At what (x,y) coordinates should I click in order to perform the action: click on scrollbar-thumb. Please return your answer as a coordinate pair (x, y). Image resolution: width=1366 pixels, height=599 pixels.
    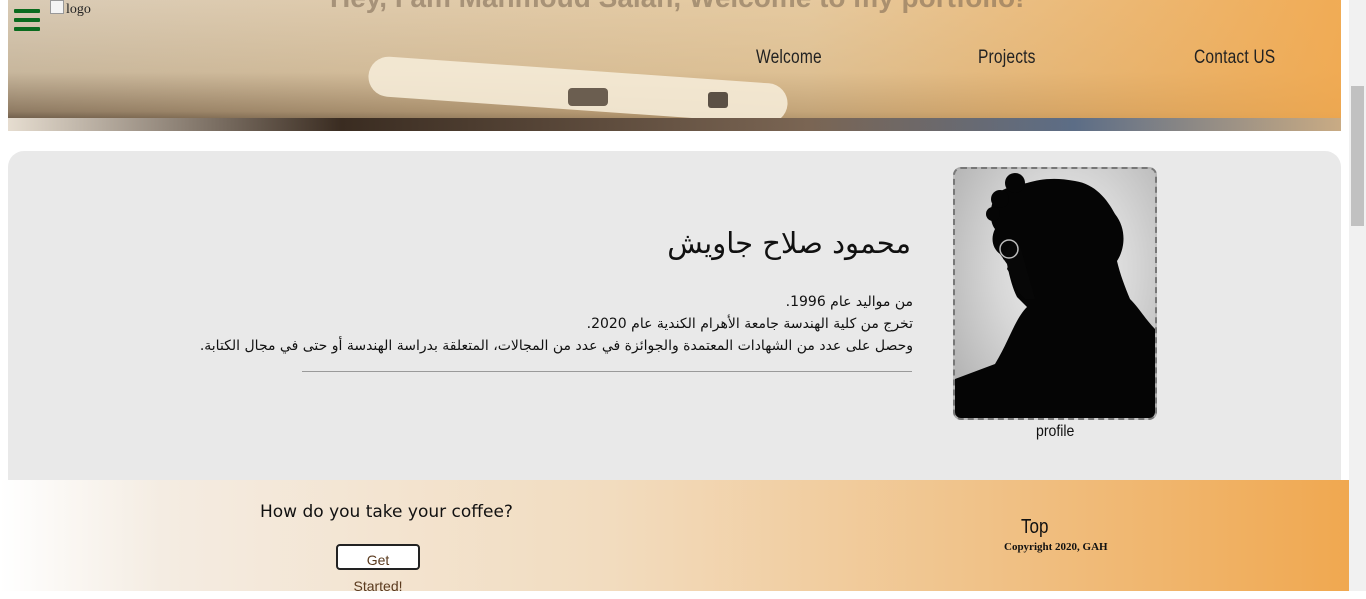
    Looking at the image, I should click on (1357, 156).